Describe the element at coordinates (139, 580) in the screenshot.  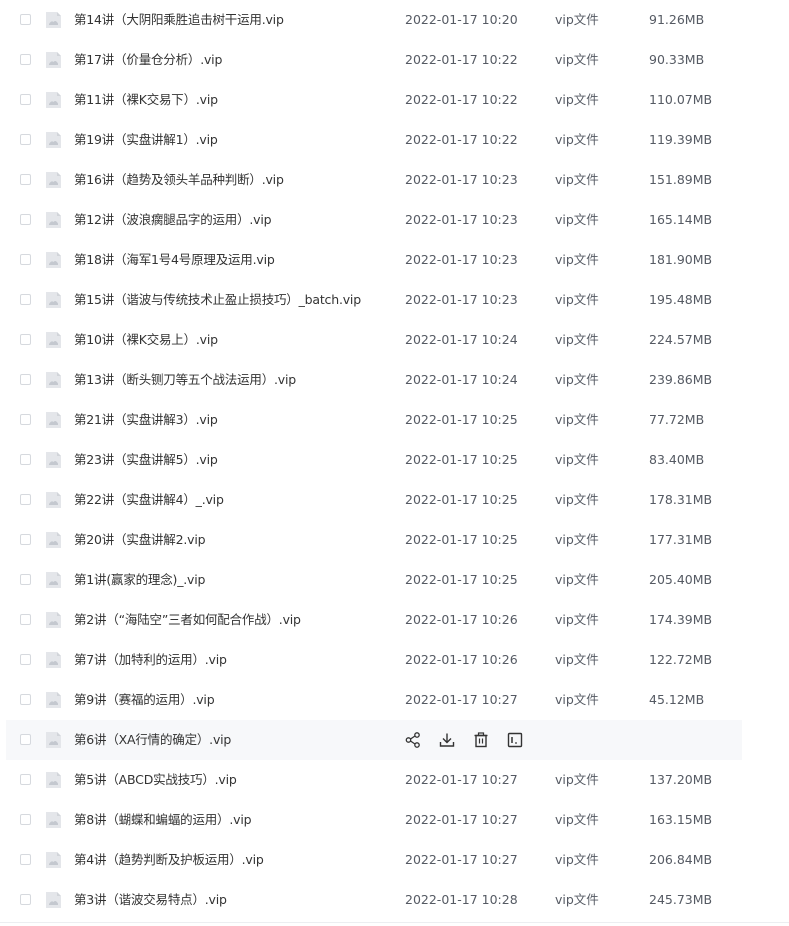
I see `file-name: 第1讲(赢家的理念)_.vip` at that location.